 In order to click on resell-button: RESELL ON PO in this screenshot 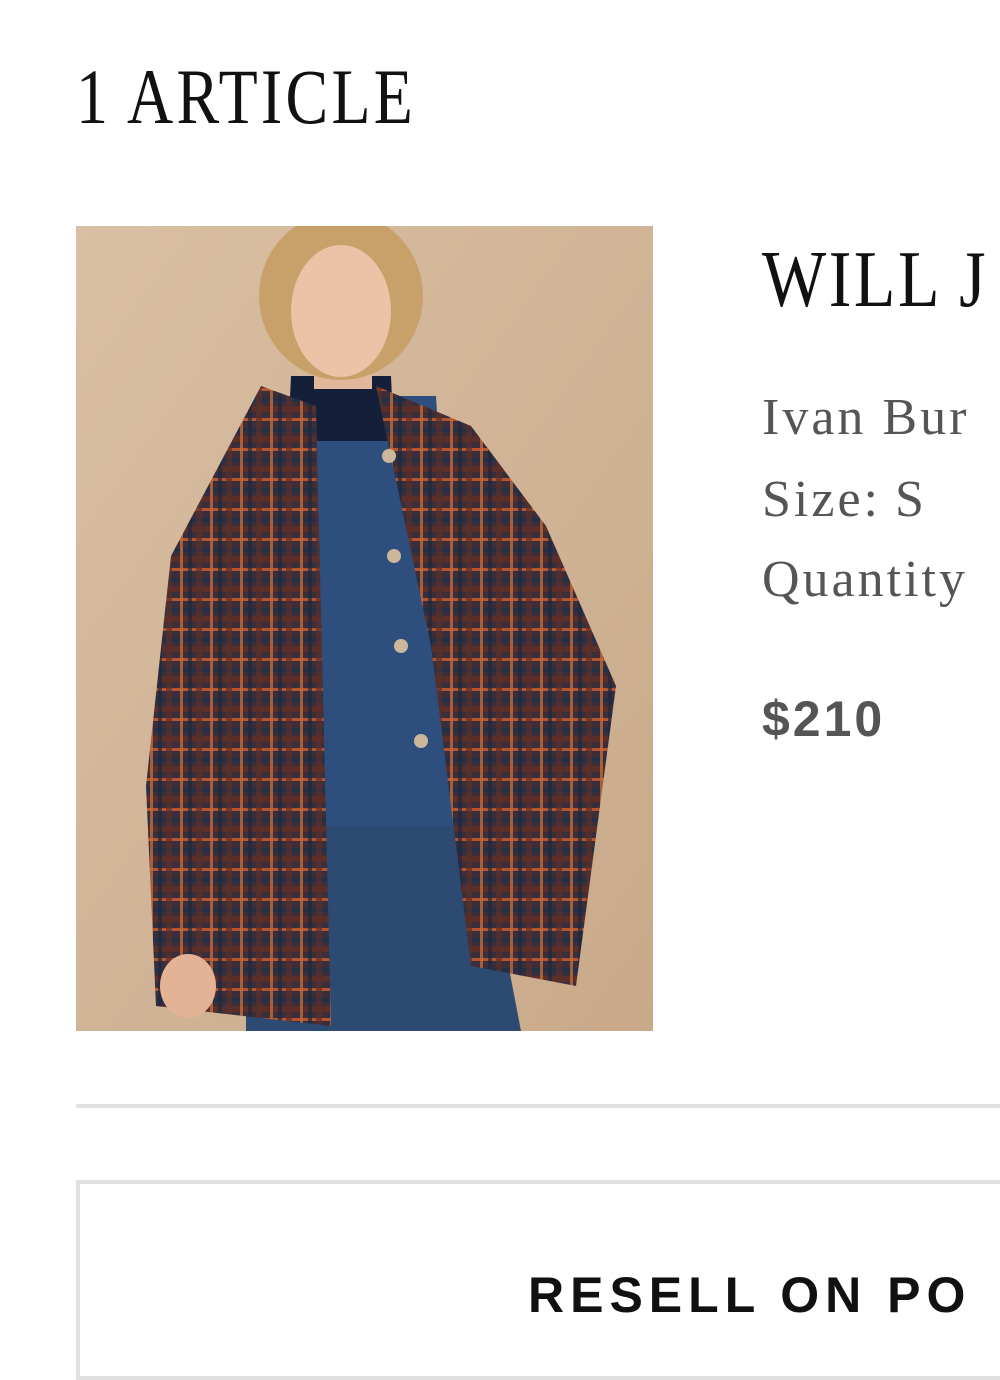, I will do `click(538, 1280)`.